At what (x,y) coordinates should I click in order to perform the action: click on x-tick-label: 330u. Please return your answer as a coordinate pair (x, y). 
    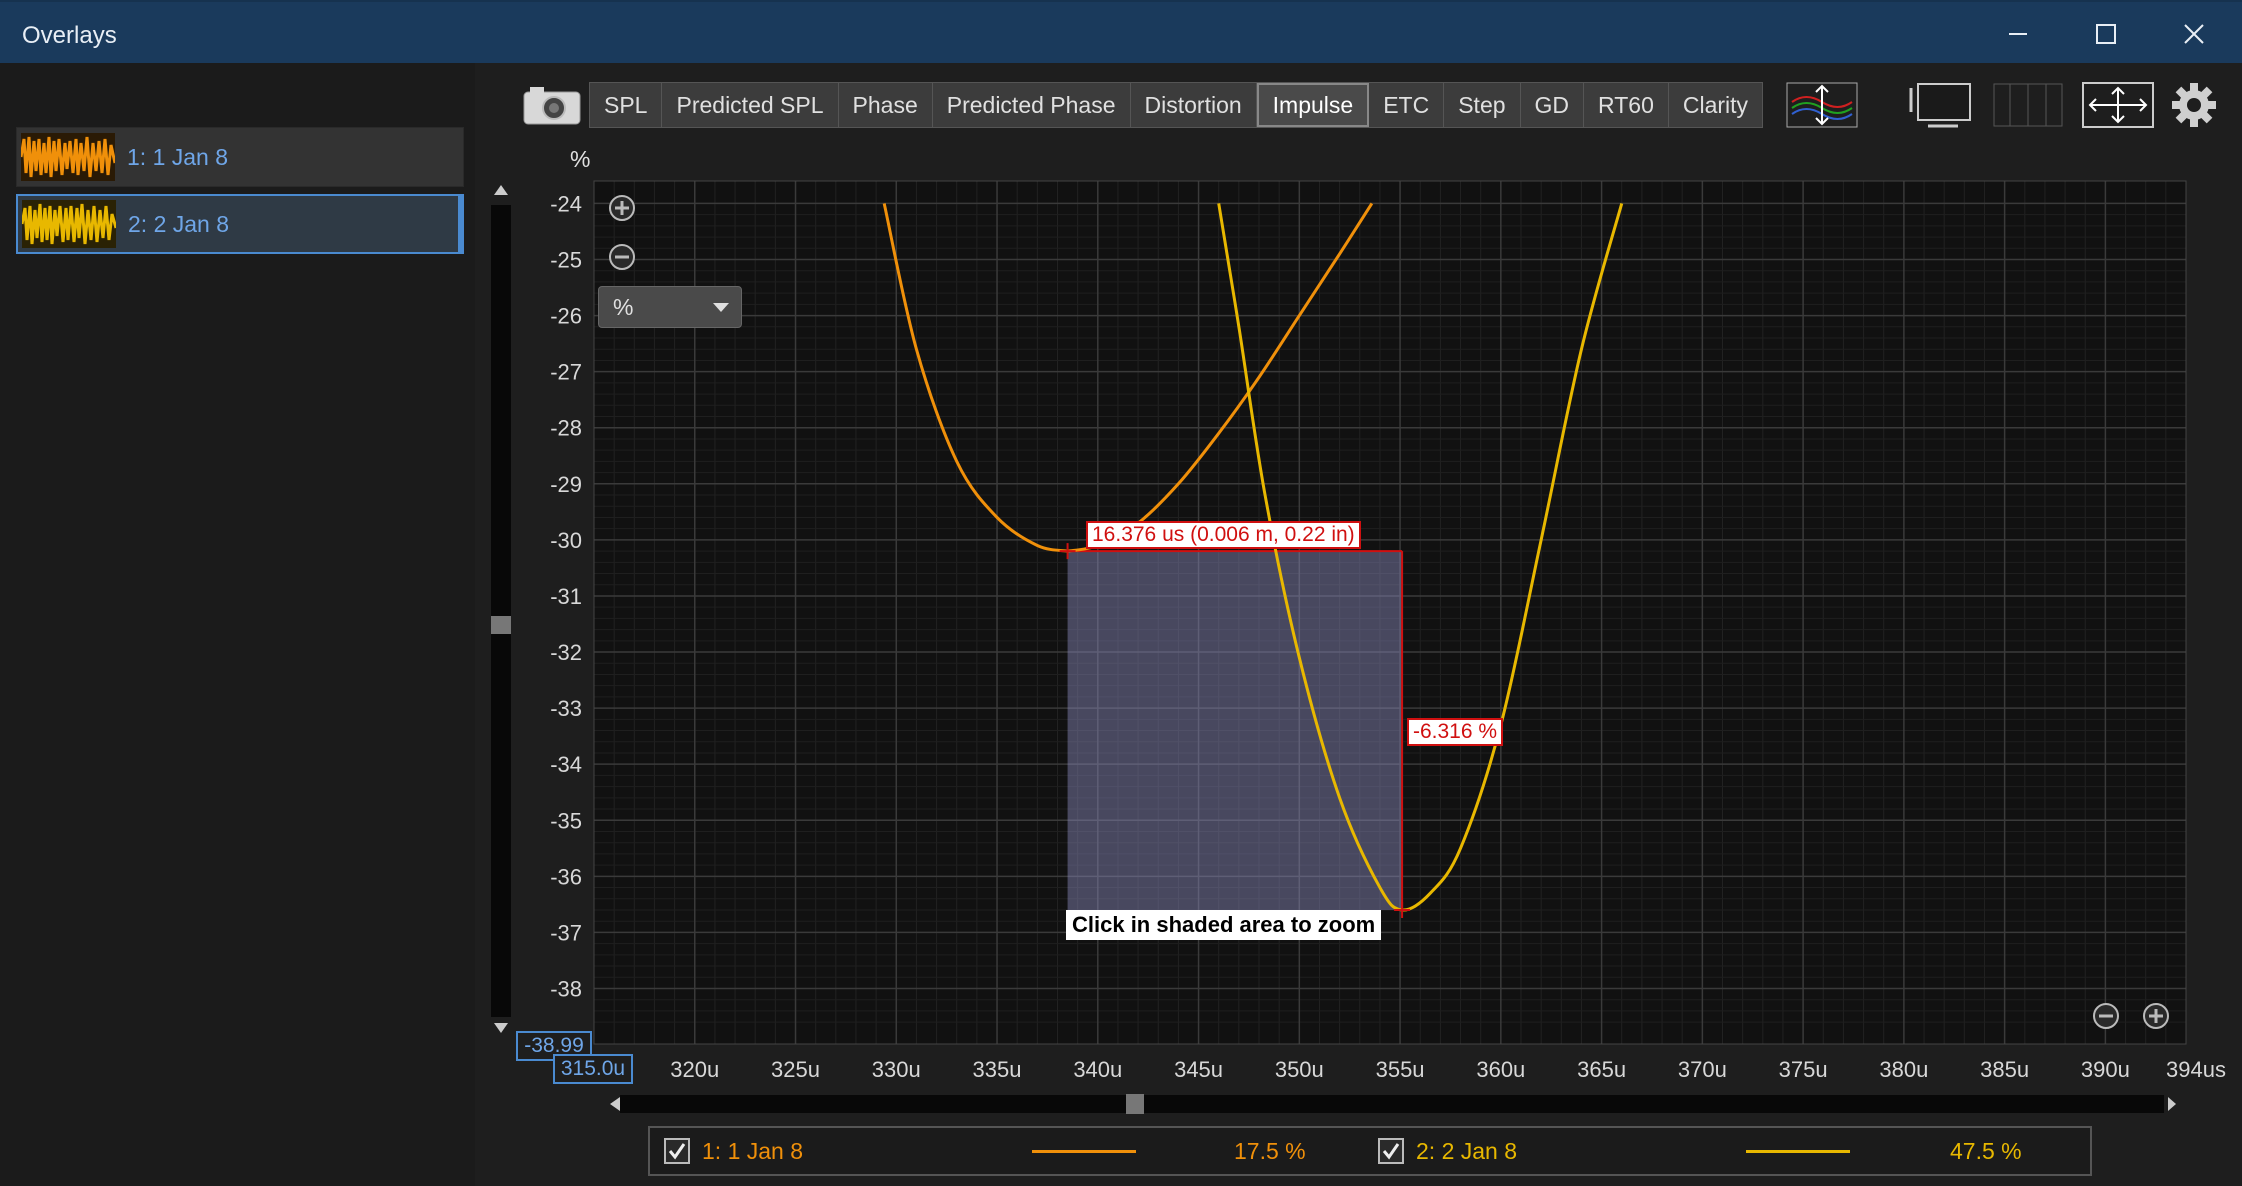
    Looking at the image, I should click on (896, 1069).